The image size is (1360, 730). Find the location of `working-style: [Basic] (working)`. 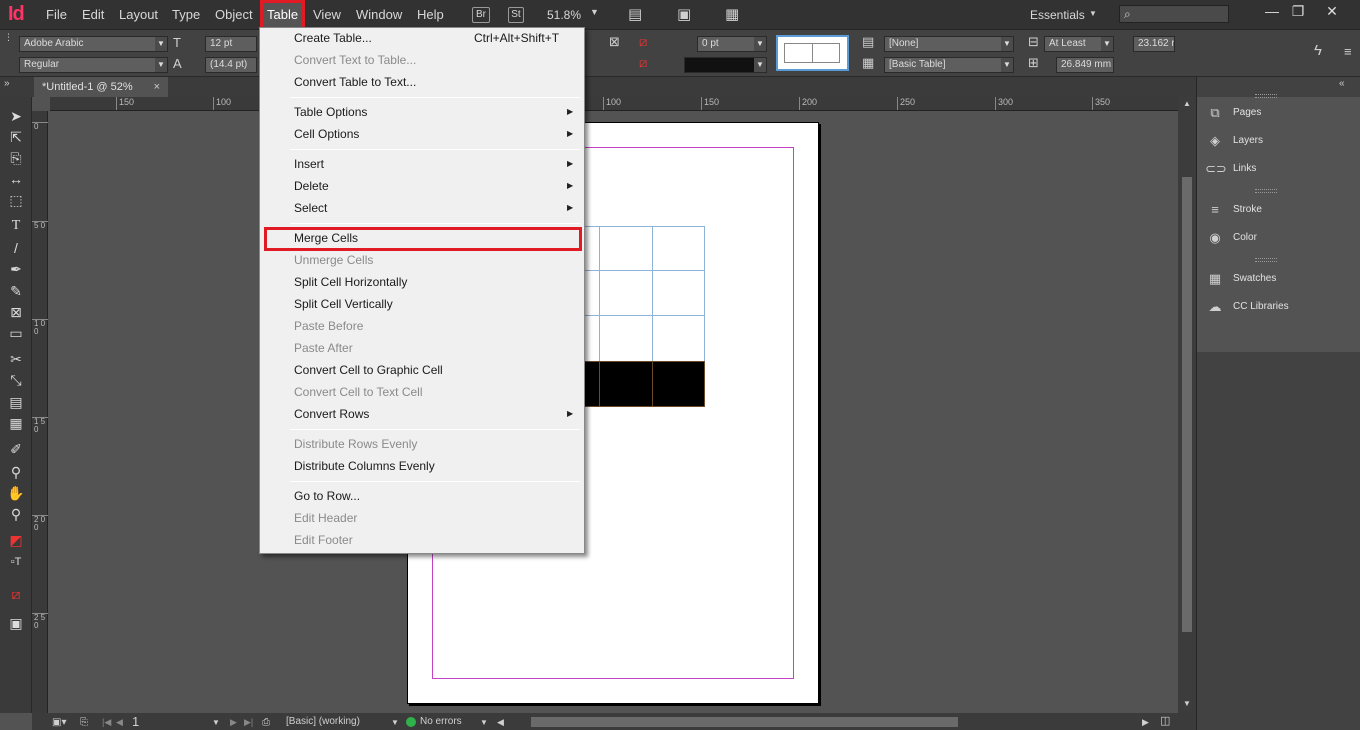

working-style: [Basic] (working) is located at coordinates (323, 721).